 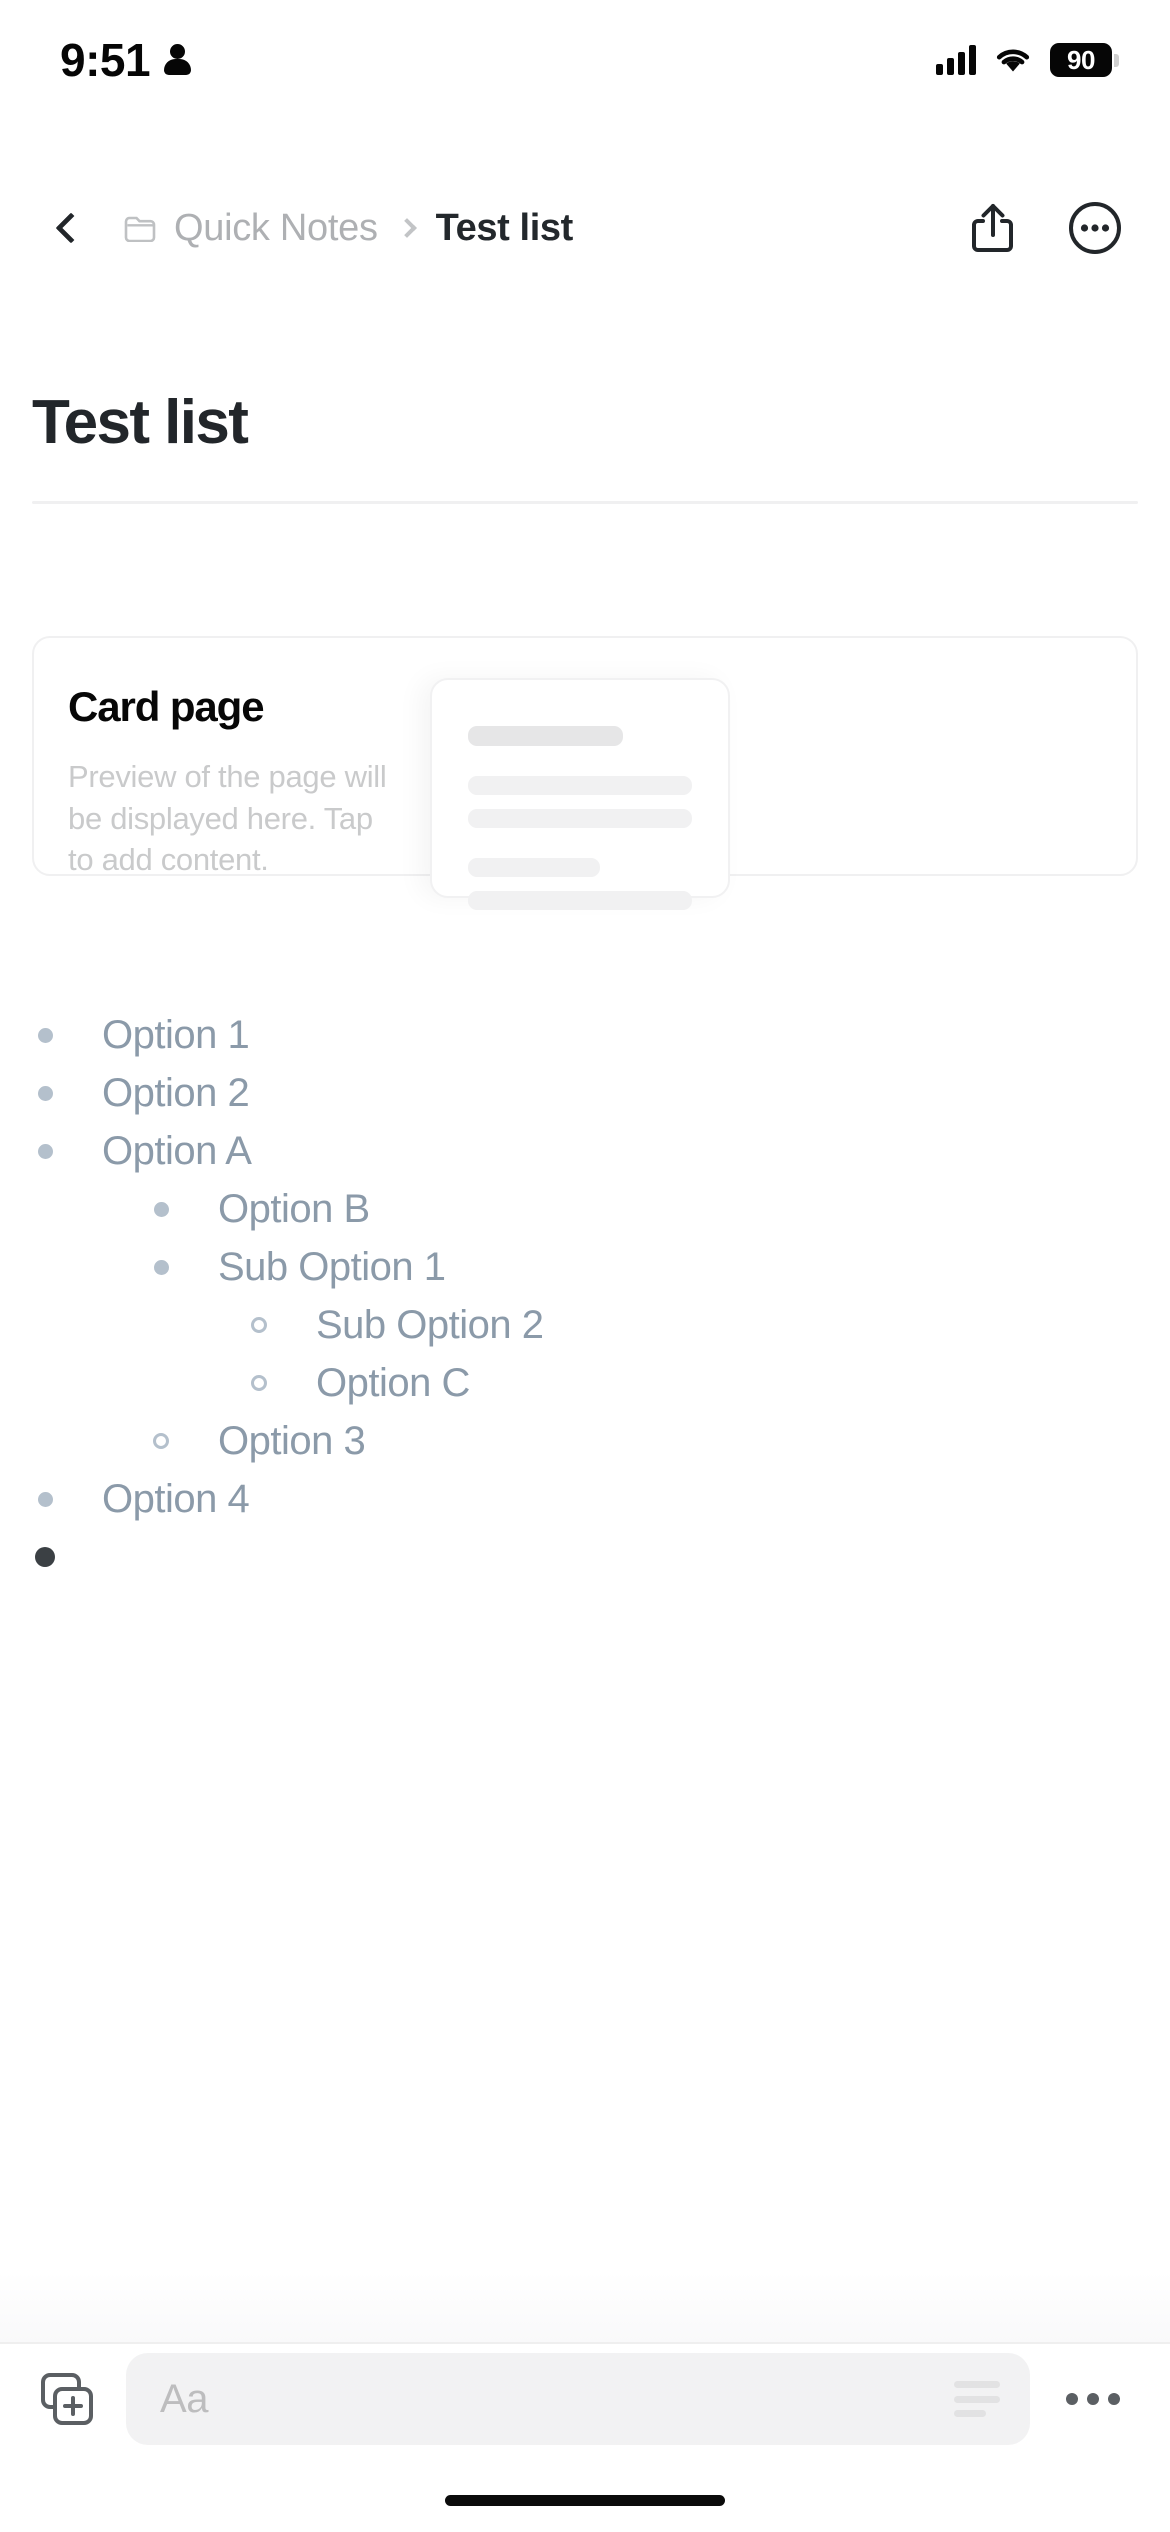 I want to click on title-divider, so click(x=585, y=503).